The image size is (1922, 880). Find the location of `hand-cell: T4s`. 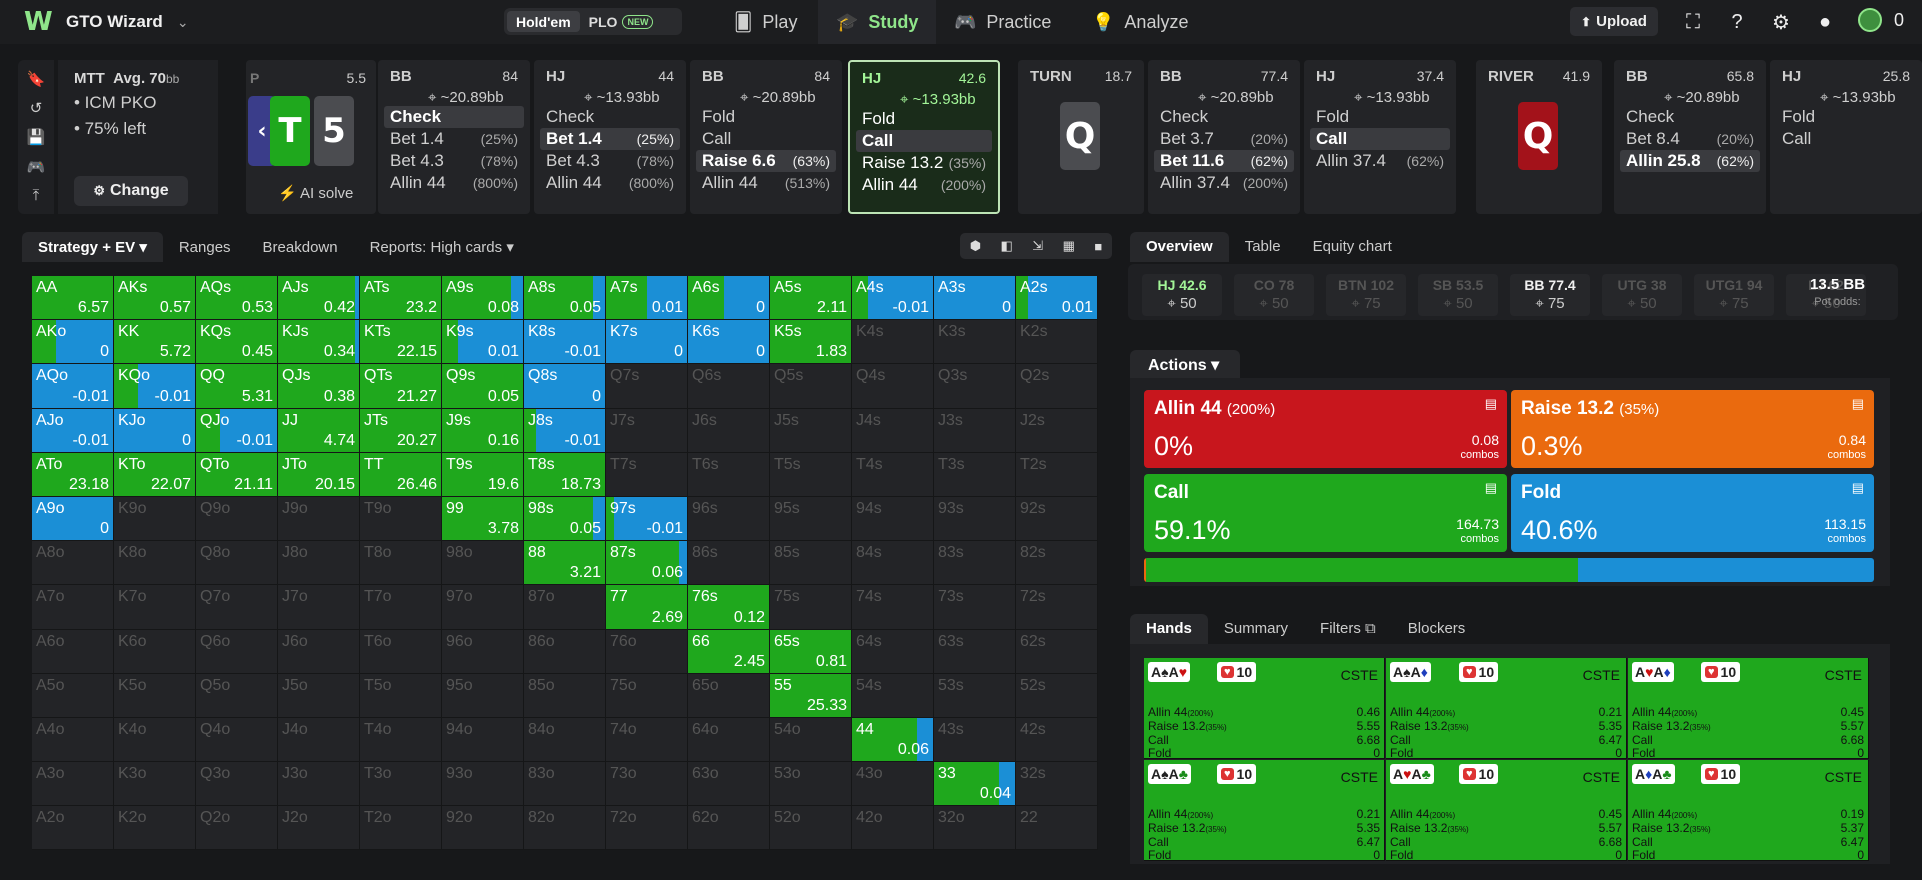

hand-cell: T4s is located at coordinates (893, 474).